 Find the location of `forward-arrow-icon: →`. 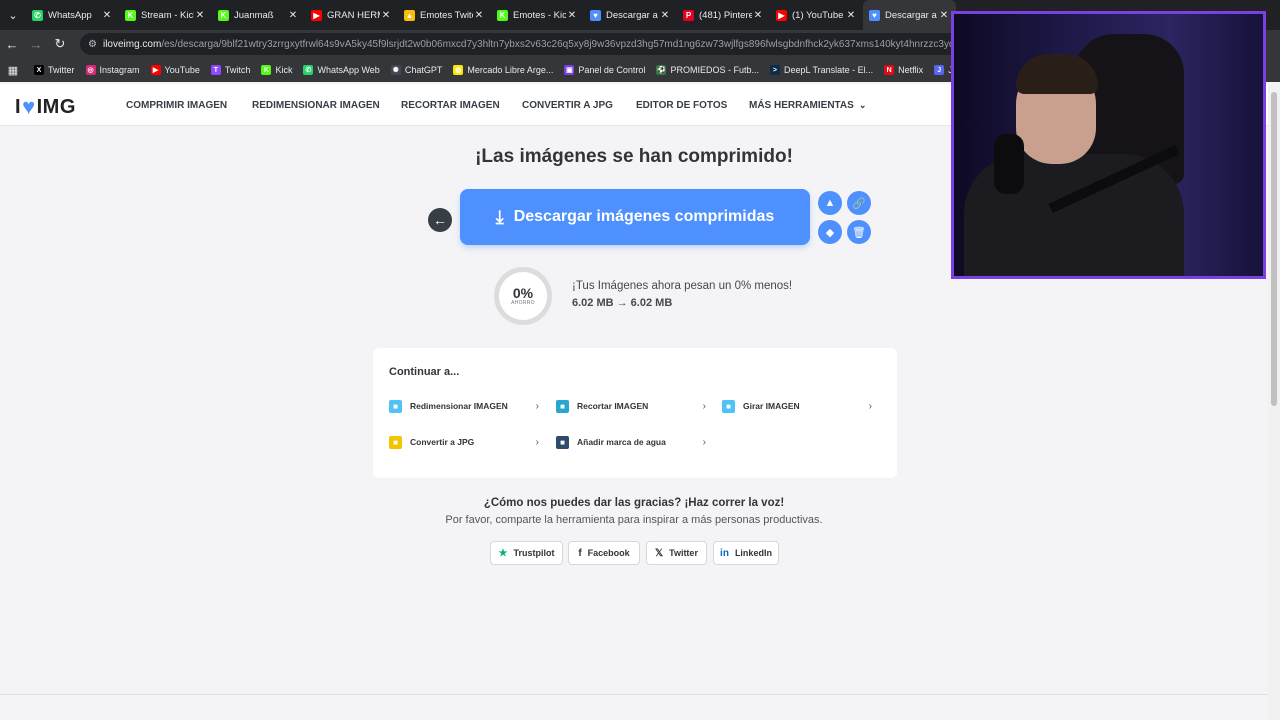

forward-arrow-icon: → is located at coordinates (36, 44).